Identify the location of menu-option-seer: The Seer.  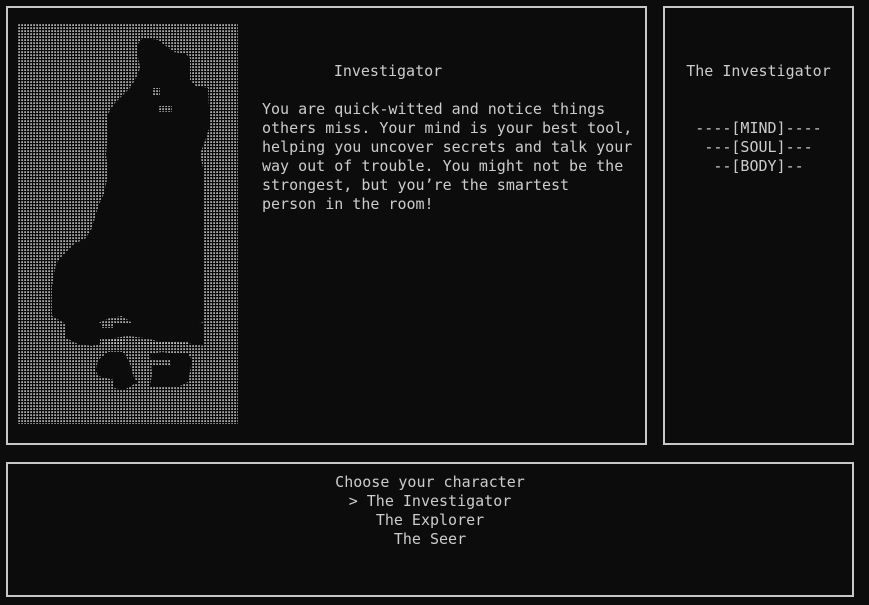
(430, 539).